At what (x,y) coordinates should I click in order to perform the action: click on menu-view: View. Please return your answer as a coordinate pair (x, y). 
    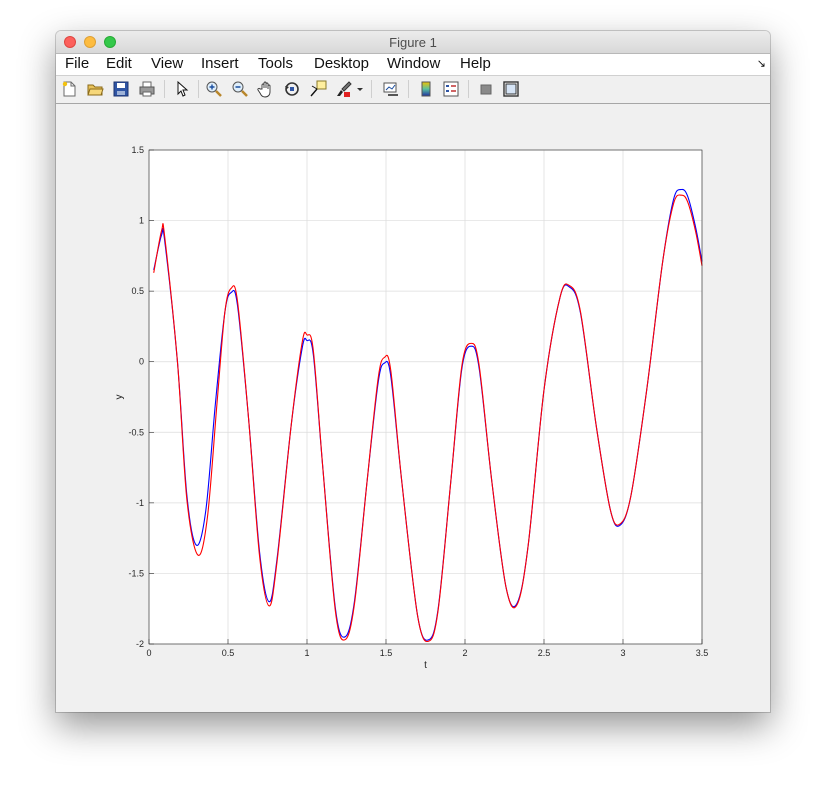
    Looking at the image, I should click on (167, 63).